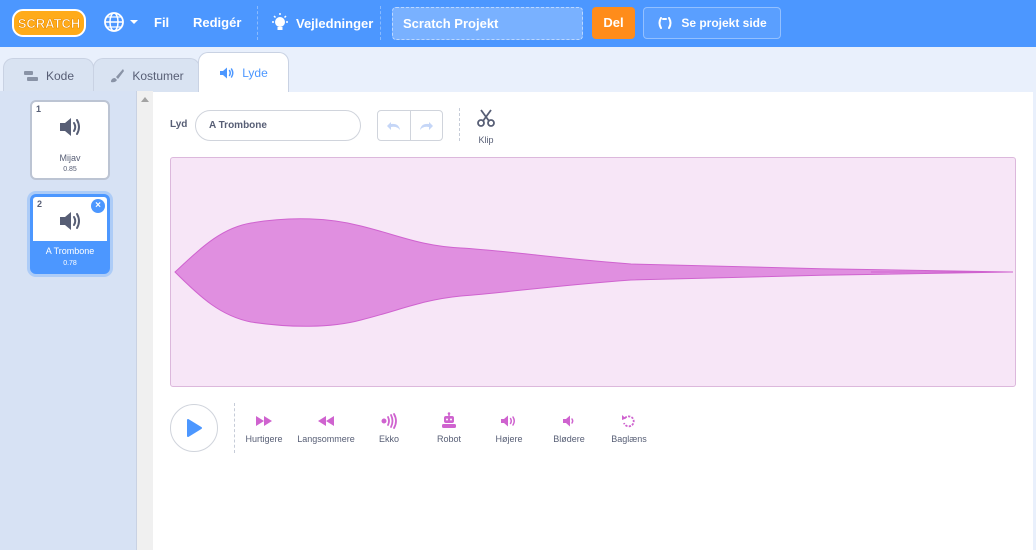 The height and width of the screenshot is (550, 1036). I want to click on see-project-page-button: Se projekt side, so click(712, 23).